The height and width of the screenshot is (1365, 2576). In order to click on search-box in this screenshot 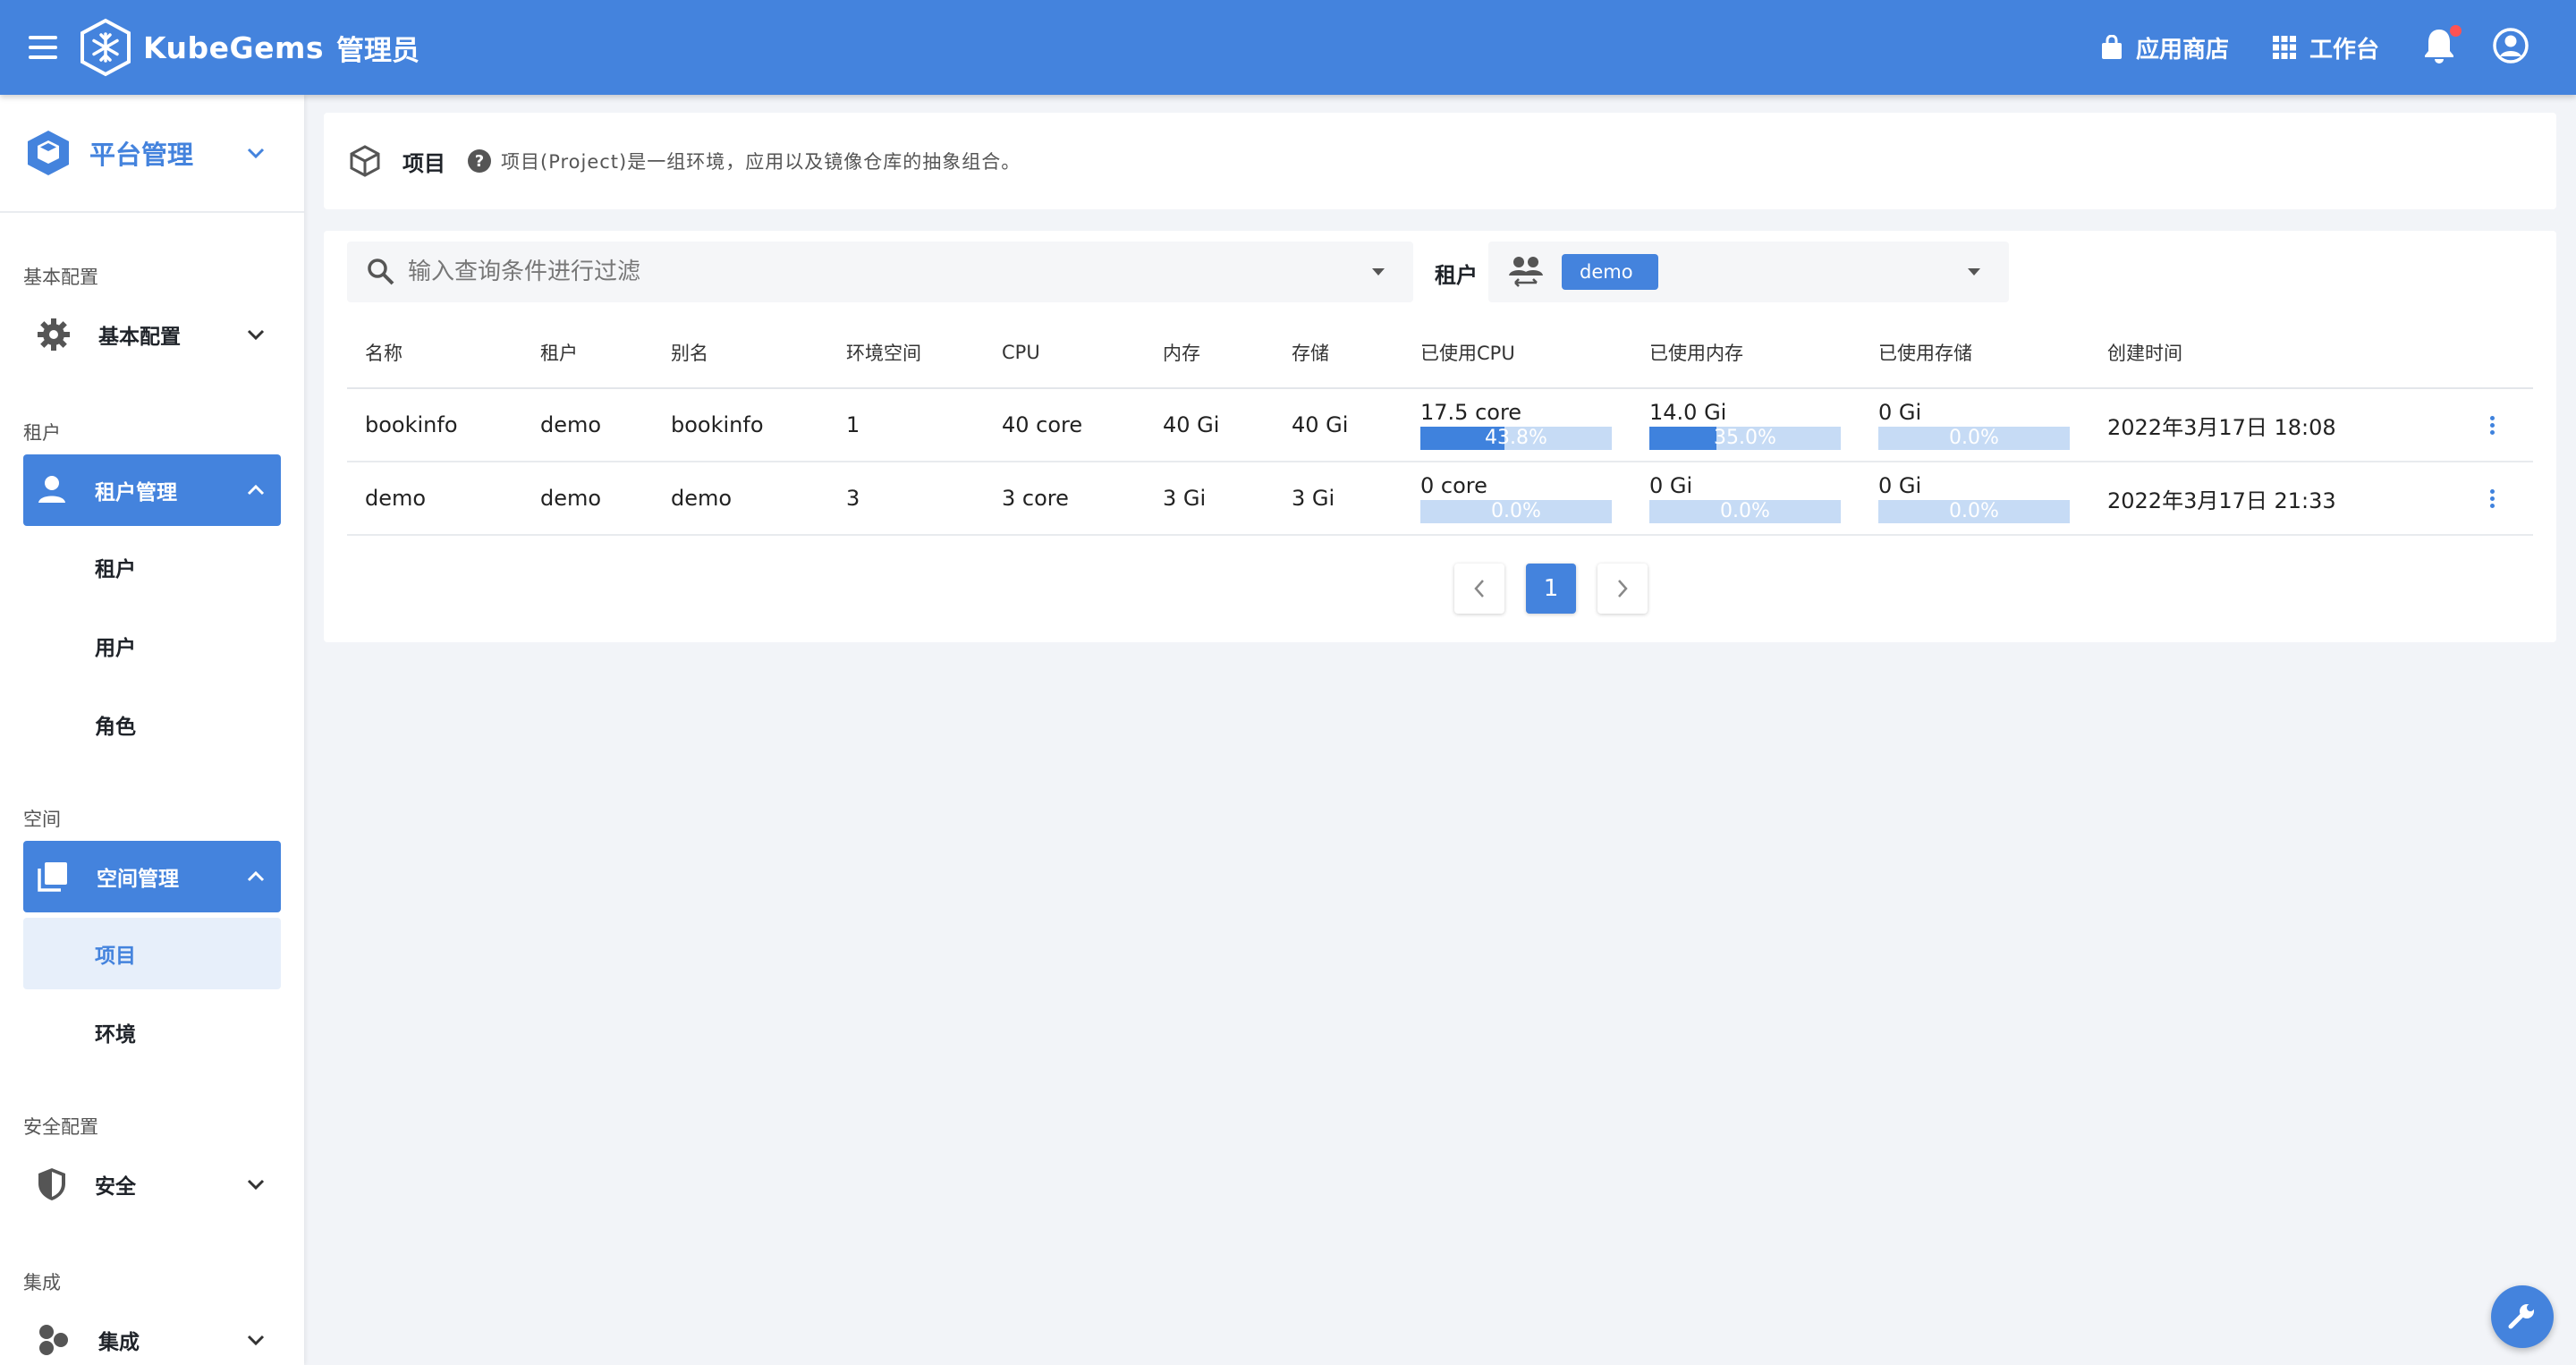, I will do `click(880, 272)`.